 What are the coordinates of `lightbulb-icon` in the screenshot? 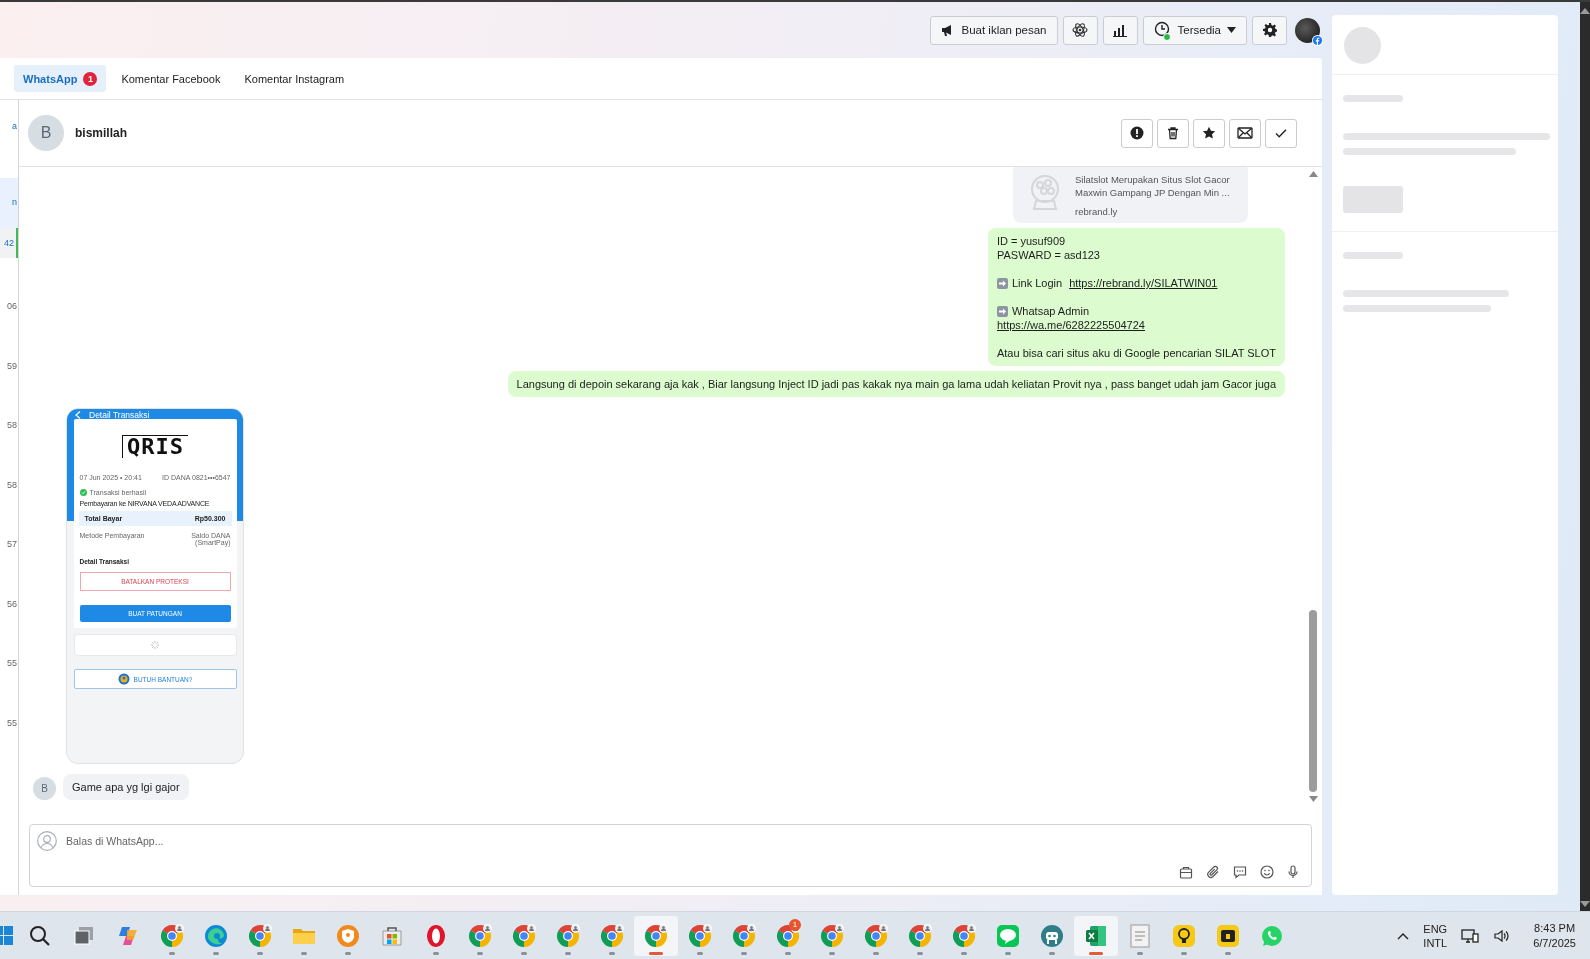 It's located at (1184, 935).